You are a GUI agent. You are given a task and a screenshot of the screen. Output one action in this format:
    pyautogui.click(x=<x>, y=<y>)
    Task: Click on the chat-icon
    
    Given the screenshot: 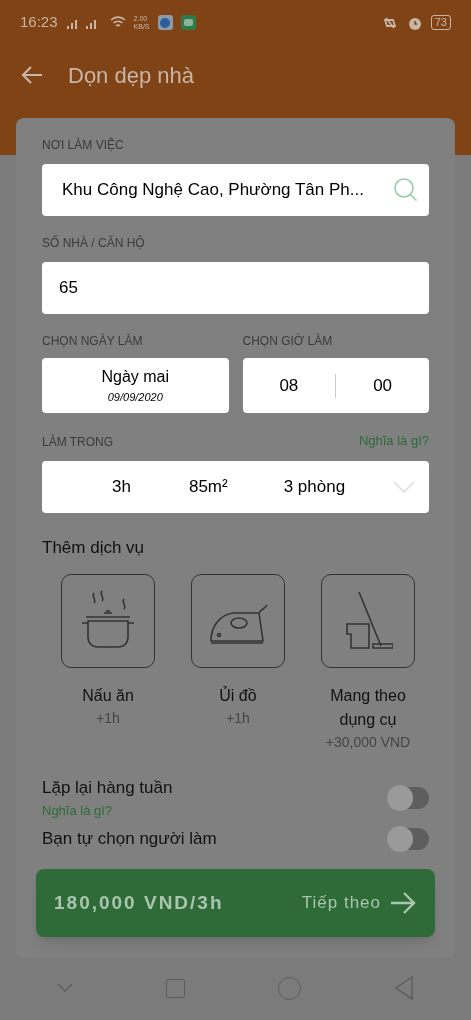 What is the action you would take?
    pyautogui.click(x=188, y=22)
    